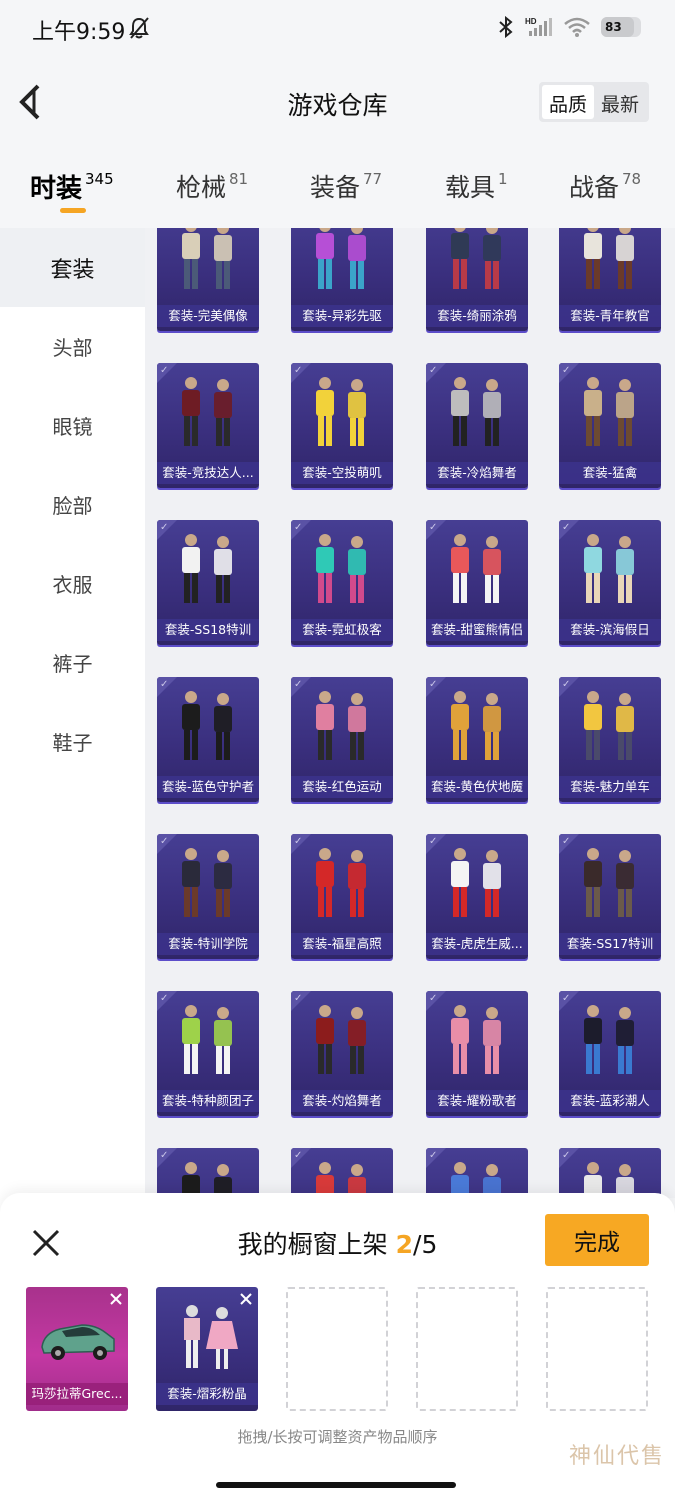  I want to click on tab-equipment: 装备 77, so click(346, 186).